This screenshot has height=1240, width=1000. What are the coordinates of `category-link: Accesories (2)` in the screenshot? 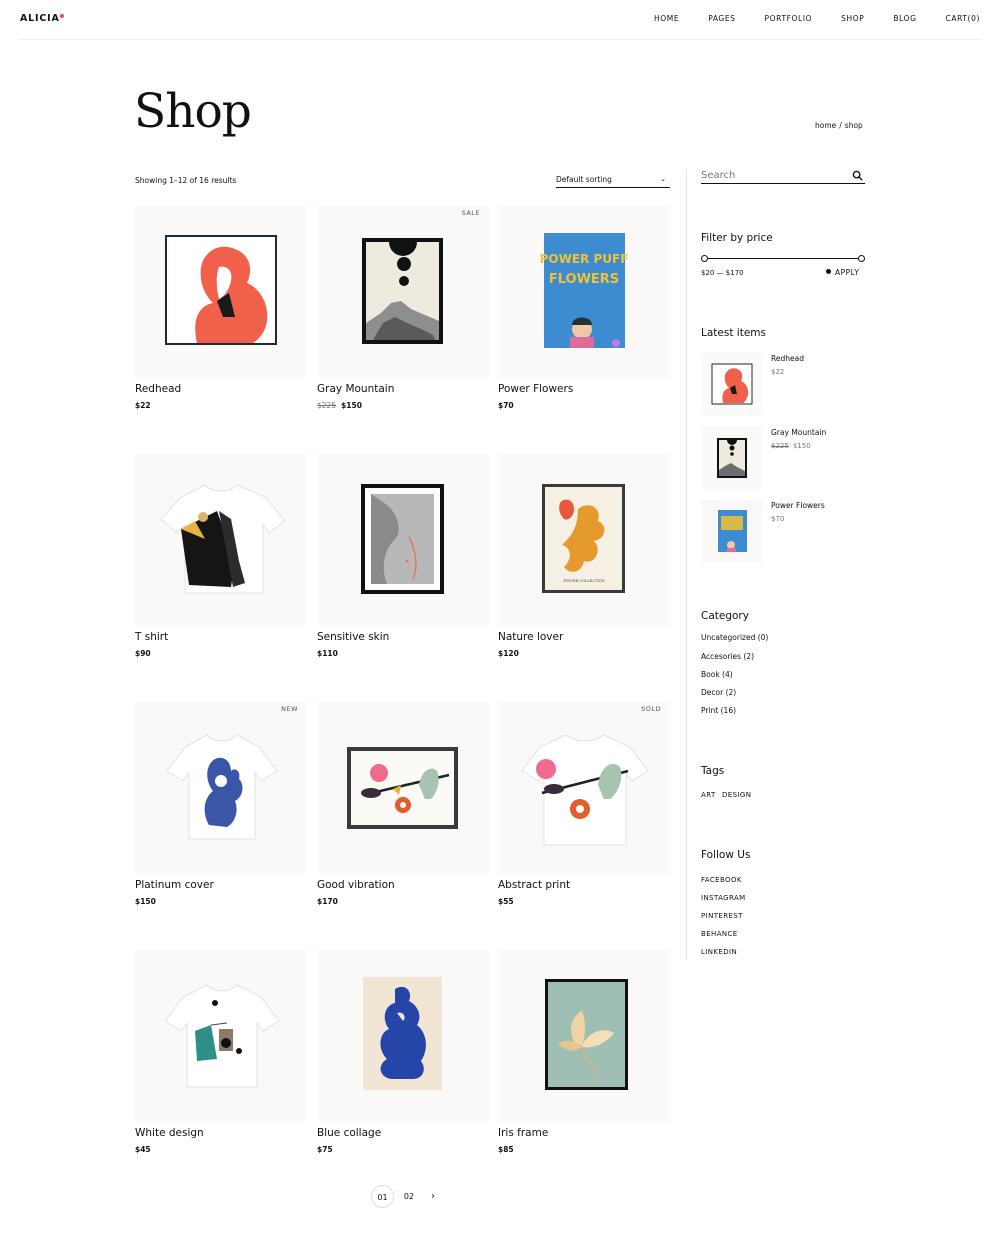 It's located at (727, 656).